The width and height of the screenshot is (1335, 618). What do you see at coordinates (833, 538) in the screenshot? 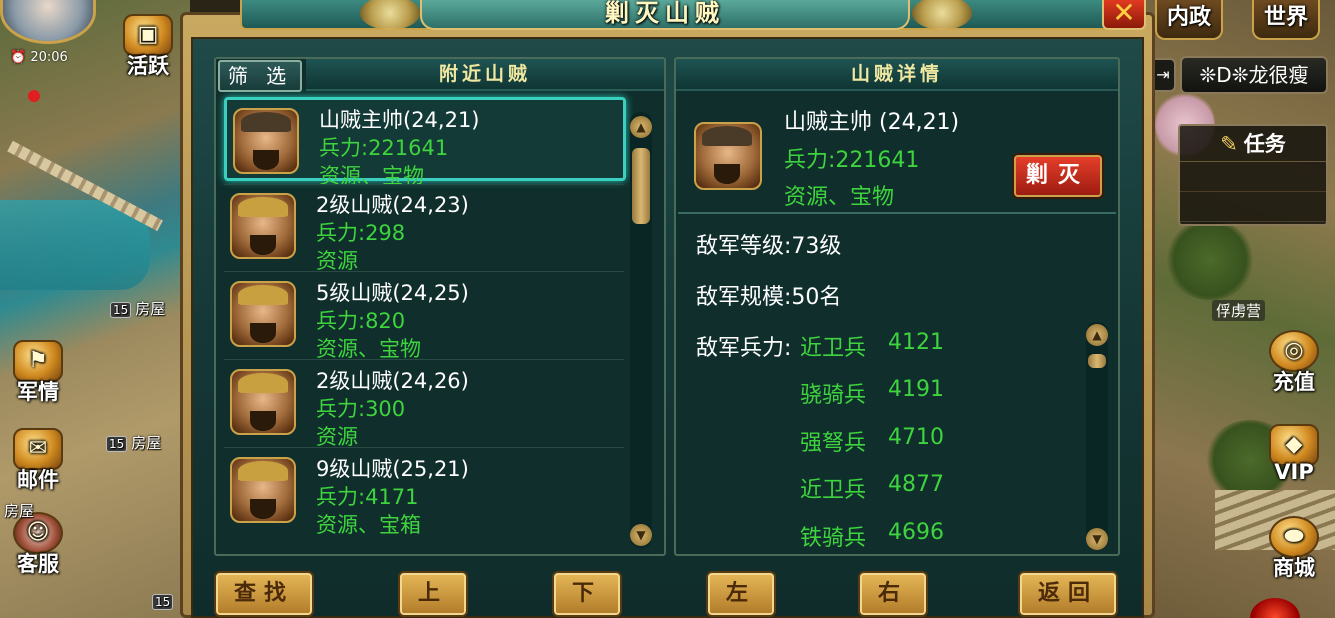
I see `unit-type: 铁骑兵` at bounding box center [833, 538].